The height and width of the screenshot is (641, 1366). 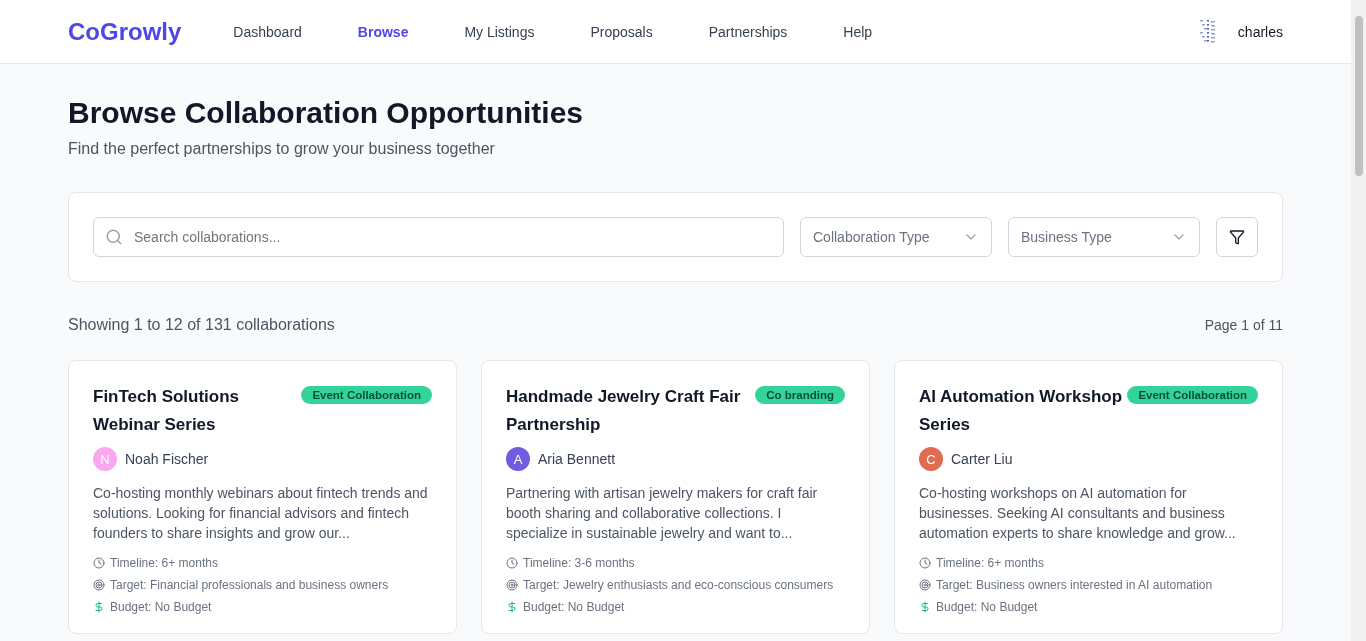 What do you see at coordinates (678, 585) in the screenshot?
I see `detail-text: Target: Jewelry enthusiasts and eco-conscious consumers` at bounding box center [678, 585].